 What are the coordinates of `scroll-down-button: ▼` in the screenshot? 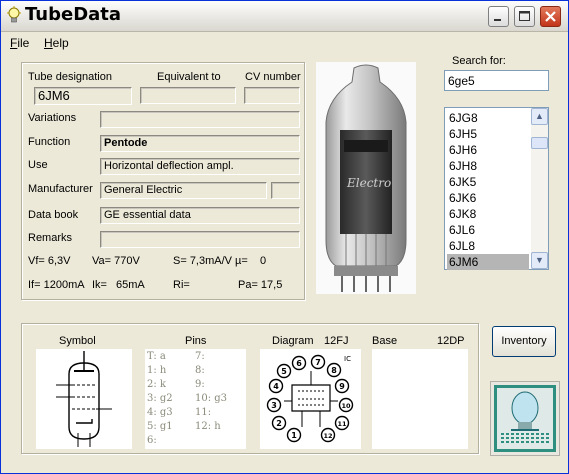 It's located at (539, 260).